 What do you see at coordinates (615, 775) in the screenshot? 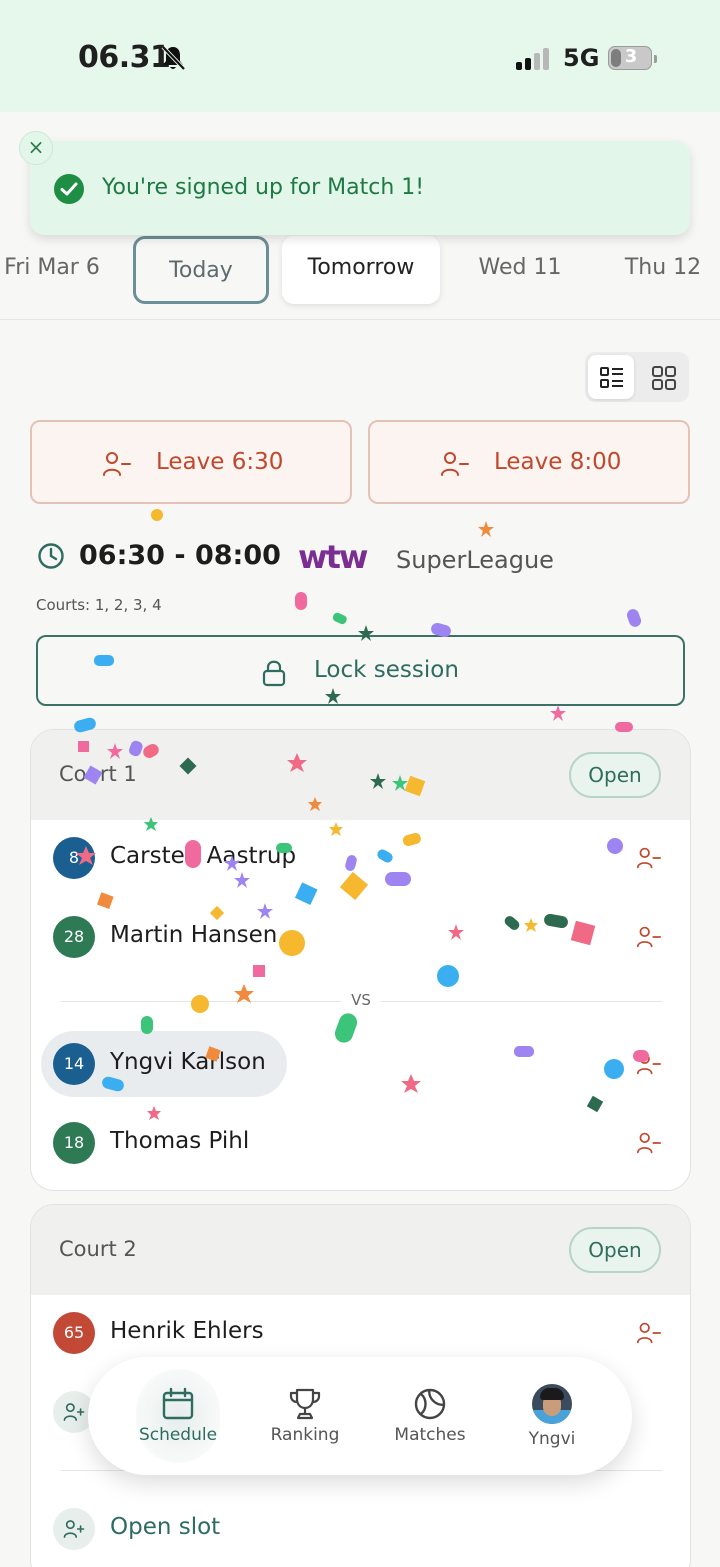
I see `court-1-status-badge: Open` at bounding box center [615, 775].